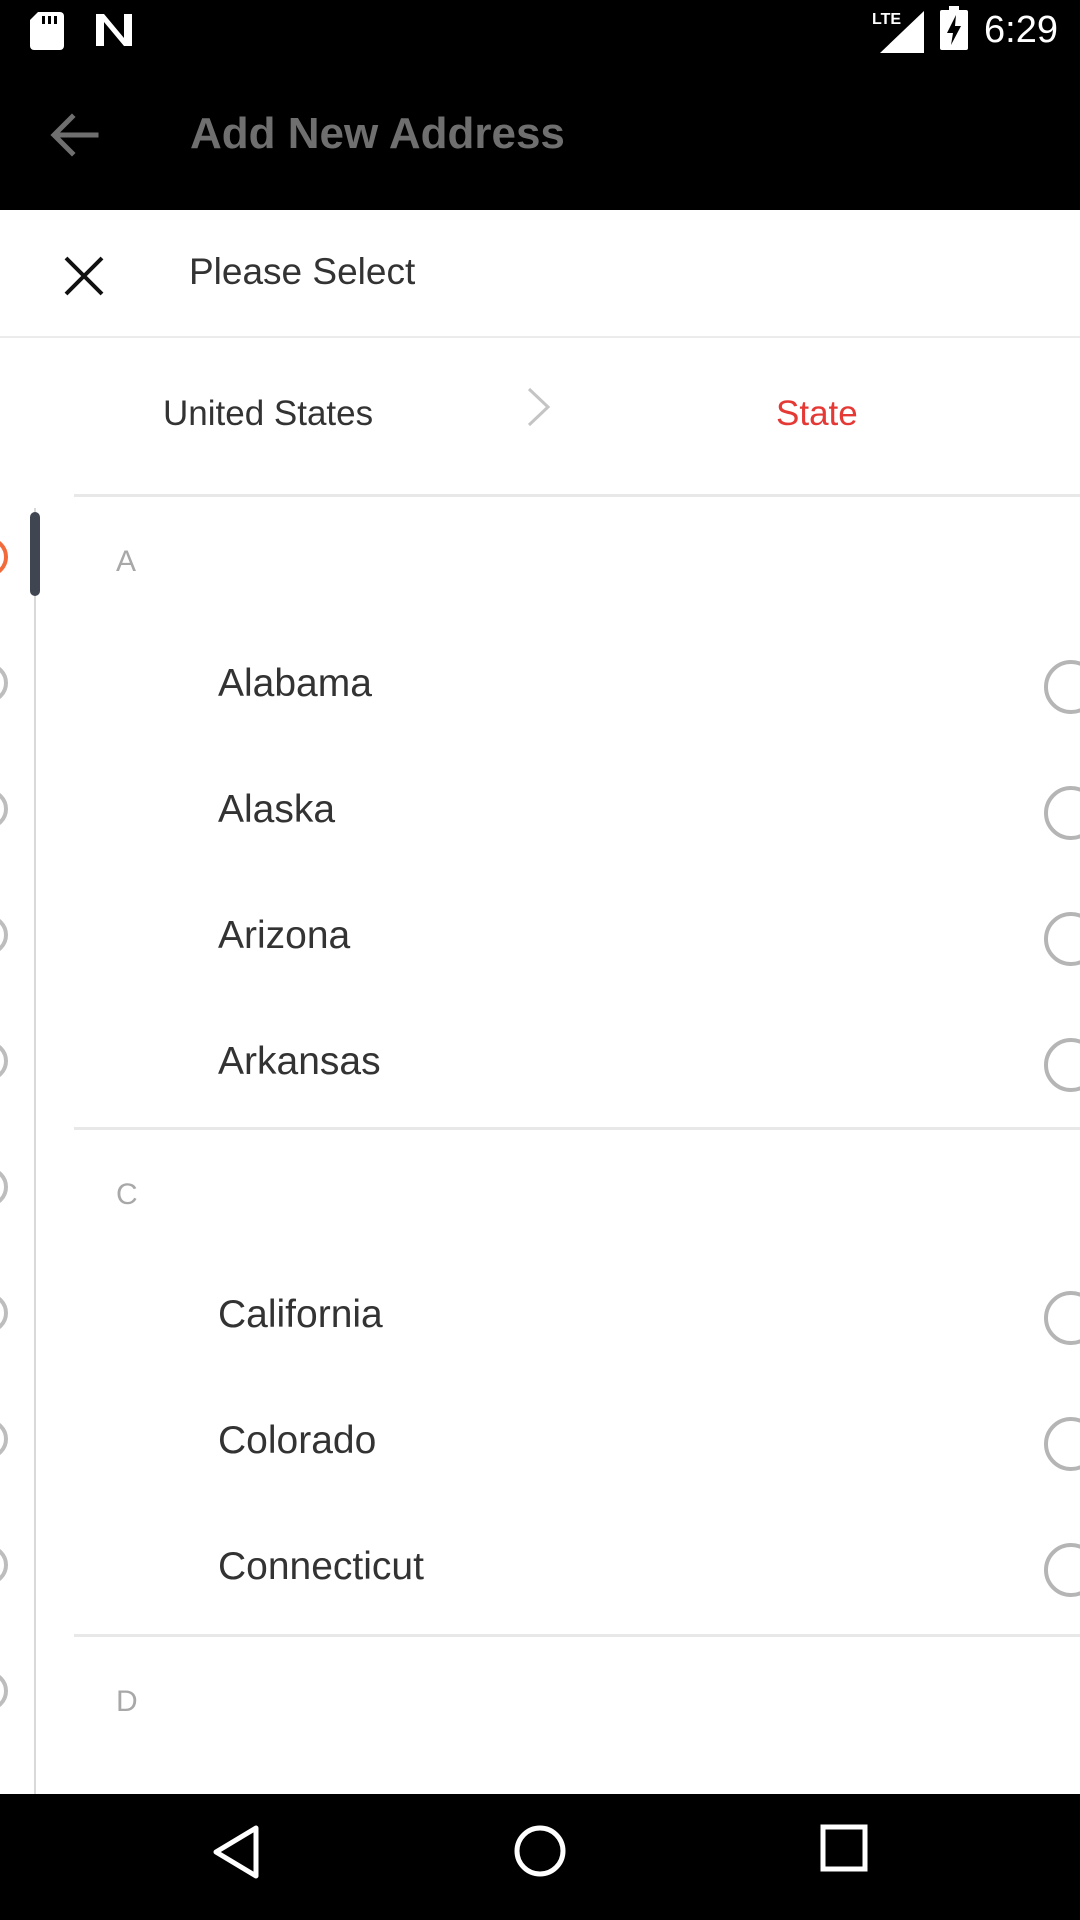 Image resolution: width=1080 pixels, height=1920 pixels. What do you see at coordinates (126, 561) in the screenshot?
I see `section-letter: A` at bounding box center [126, 561].